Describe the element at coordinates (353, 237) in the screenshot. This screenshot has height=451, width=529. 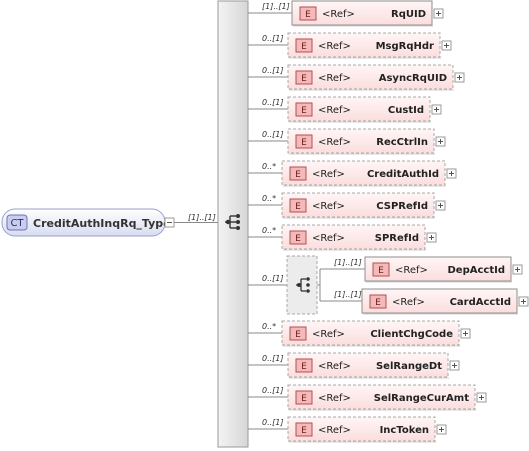
I see `element-node-spref-id: E <Ref> SPRefId` at that location.